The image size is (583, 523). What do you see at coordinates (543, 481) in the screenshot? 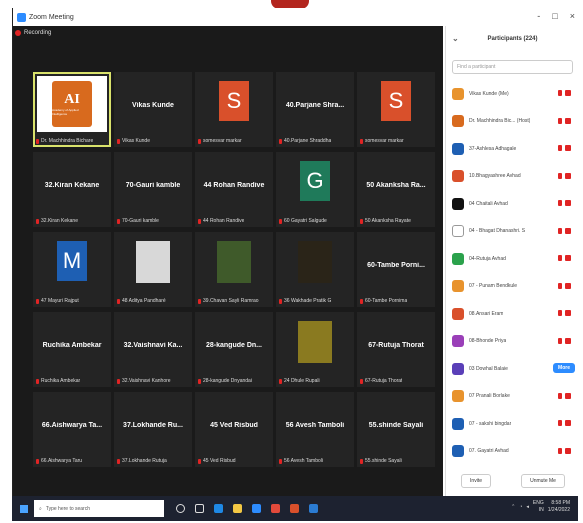
I see `unmute-me-button: Unmute Me` at bounding box center [543, 481].